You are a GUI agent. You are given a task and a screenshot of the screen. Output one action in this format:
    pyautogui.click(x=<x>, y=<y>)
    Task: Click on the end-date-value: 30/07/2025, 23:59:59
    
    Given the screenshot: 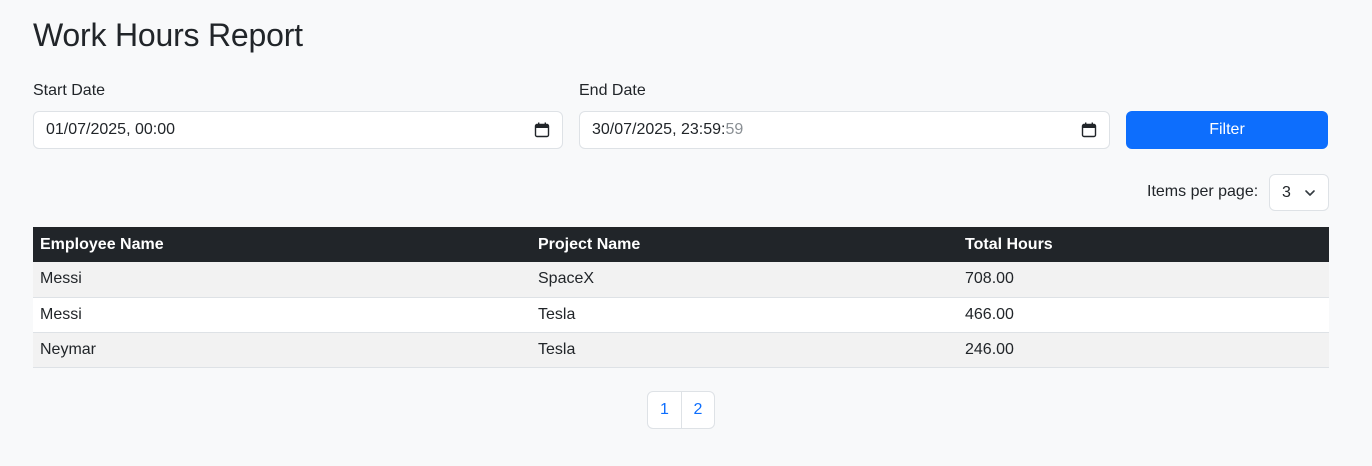 What is the action you would take?
    pyautogui.click(x=667, y=130)
    